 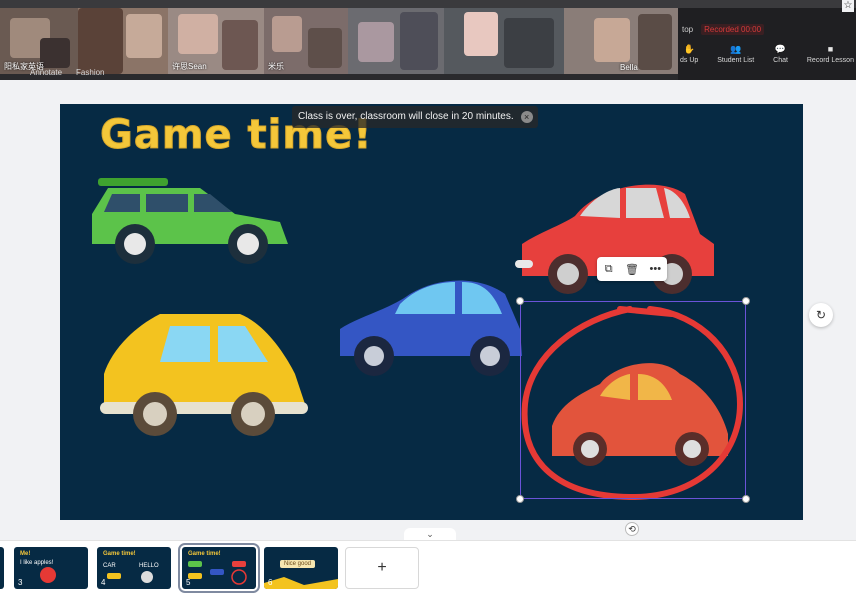 What do you see at coordinates (90, 72) in the screenshot?
I see `fashion-label: Fashion` at bounding box center [90, 72].